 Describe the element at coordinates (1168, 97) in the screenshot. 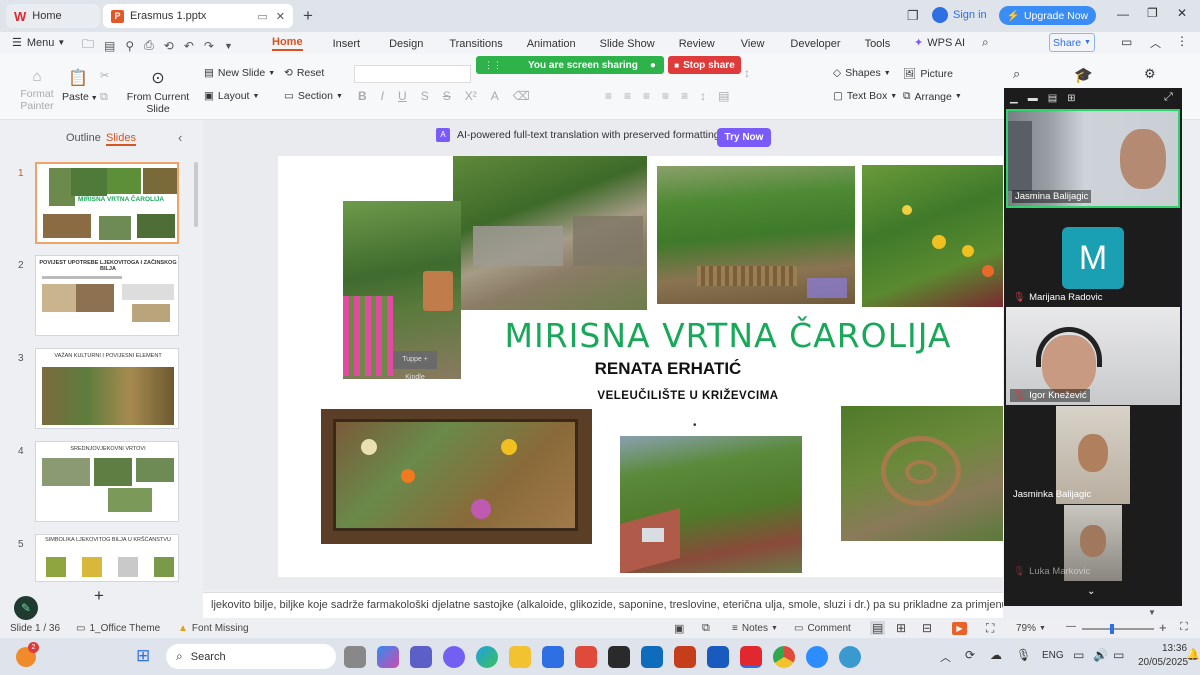

I see `expand-icon: ⤢` at that location.